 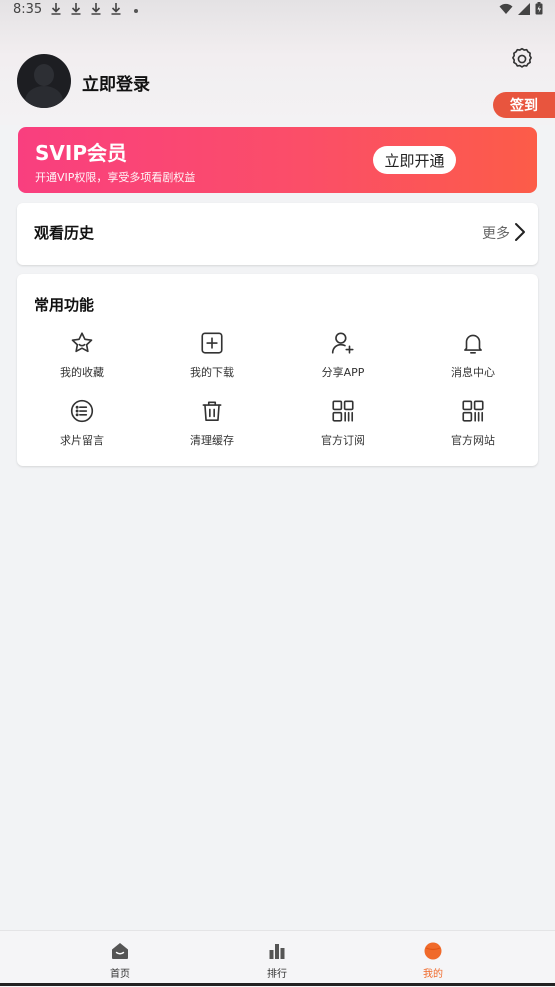 I want to click on favorites-button: 我的收藏, so click(x=82, y=360).